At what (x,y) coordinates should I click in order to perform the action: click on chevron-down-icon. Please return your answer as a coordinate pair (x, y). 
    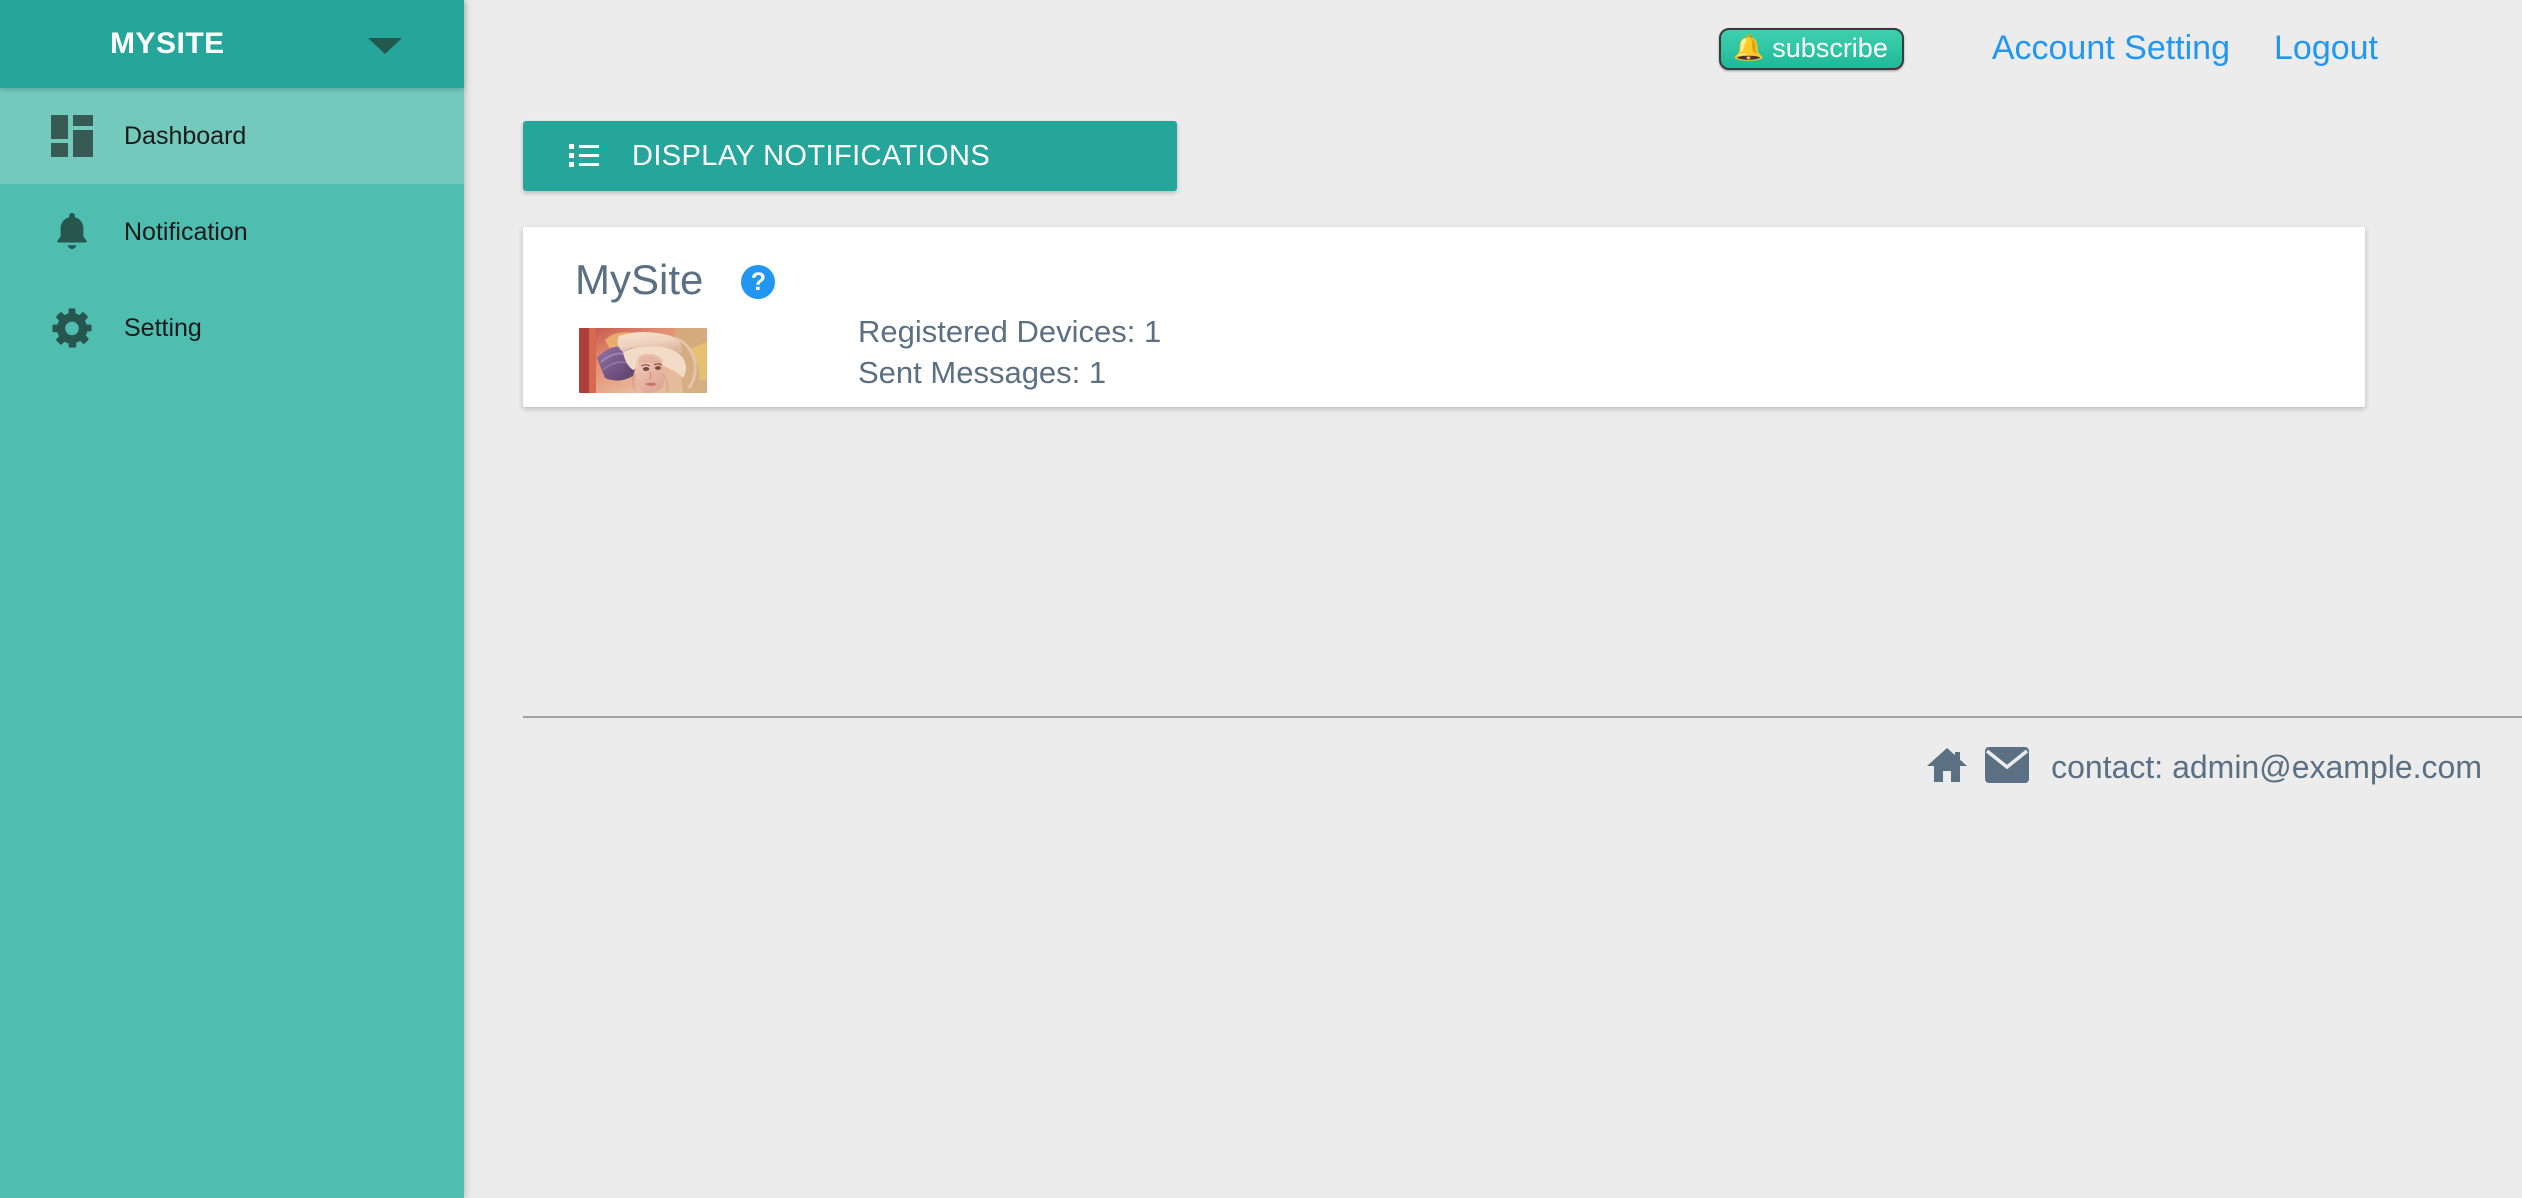
    Looking at the image, I should click on (385, 46).